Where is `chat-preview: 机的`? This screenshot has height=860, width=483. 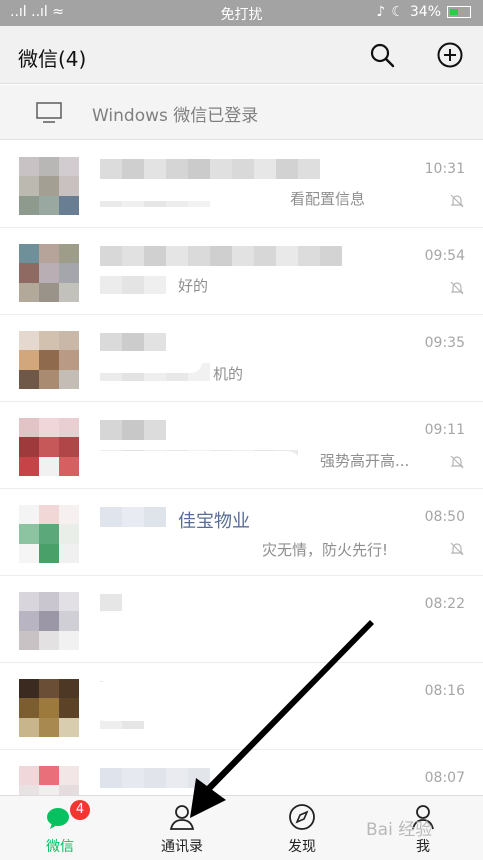
chat-preview: 机的 is located at coordinates (228, 374).